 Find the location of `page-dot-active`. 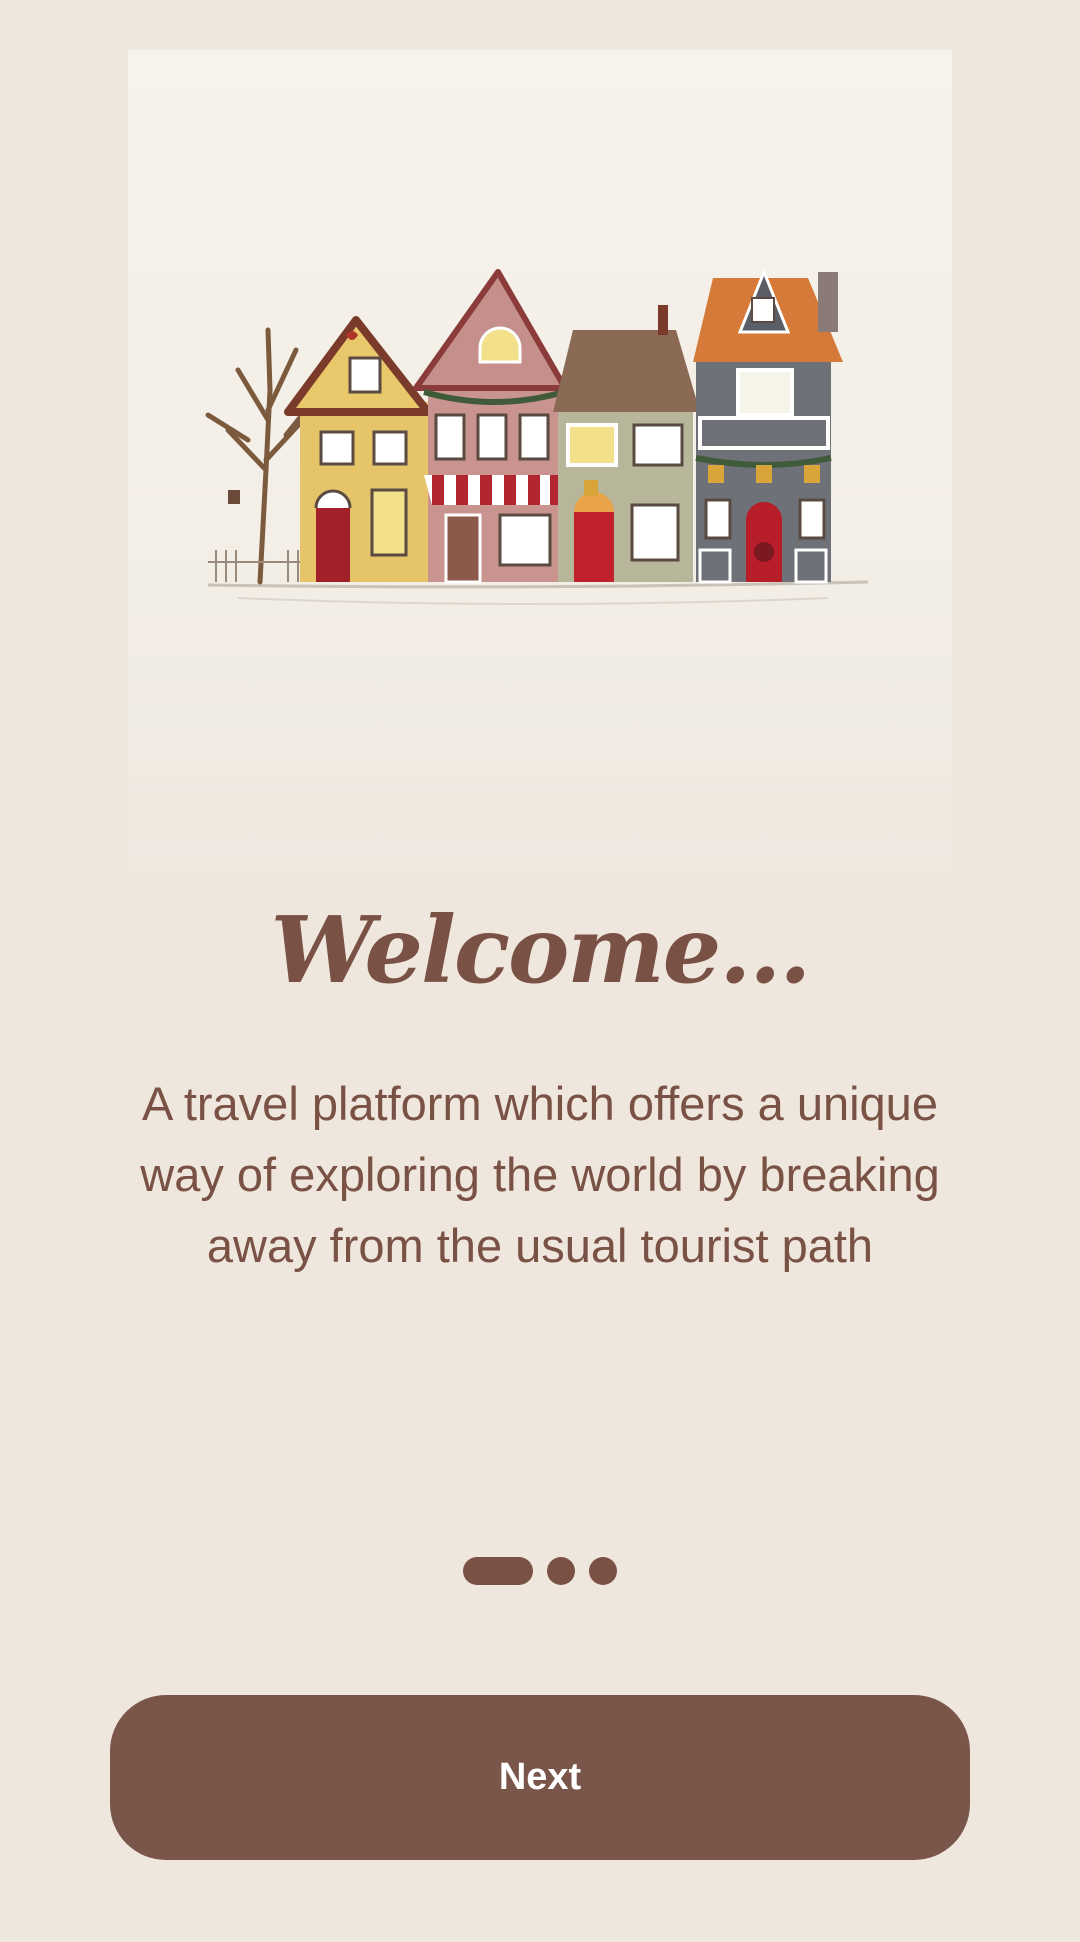

page-dot-active is located at coordinates (498, 1571).